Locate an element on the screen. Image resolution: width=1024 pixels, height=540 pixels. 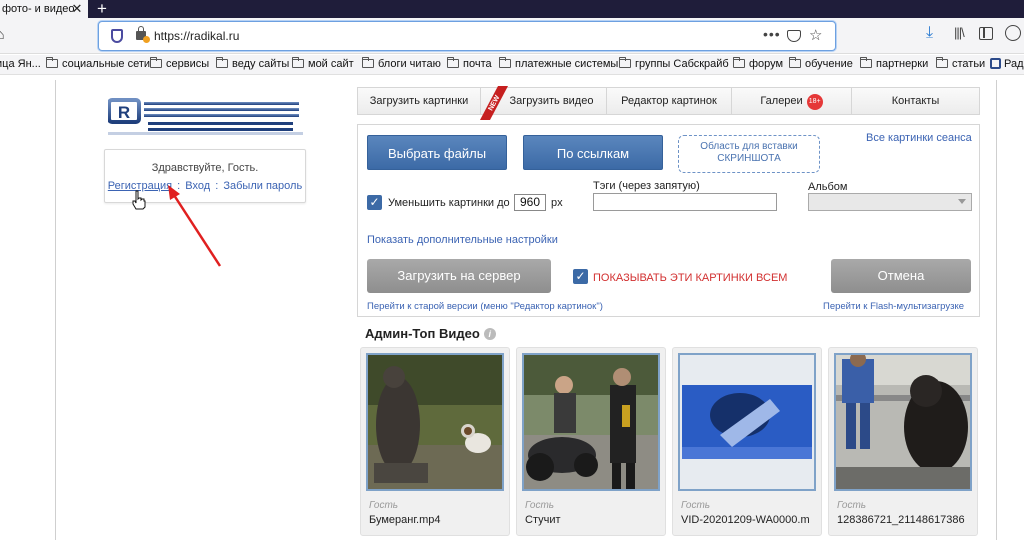
age-badge: 18+ is located at coordinates (814, 102).